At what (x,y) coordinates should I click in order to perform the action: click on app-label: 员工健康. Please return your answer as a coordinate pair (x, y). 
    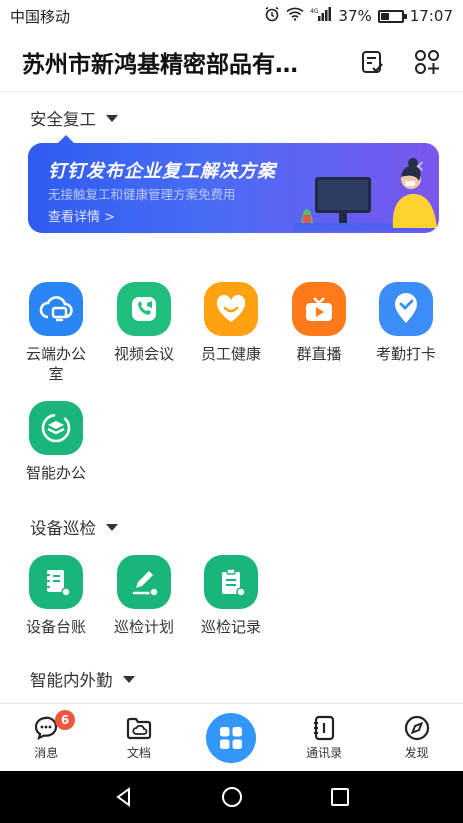
    Looking at the image, I should click on (230, 354).